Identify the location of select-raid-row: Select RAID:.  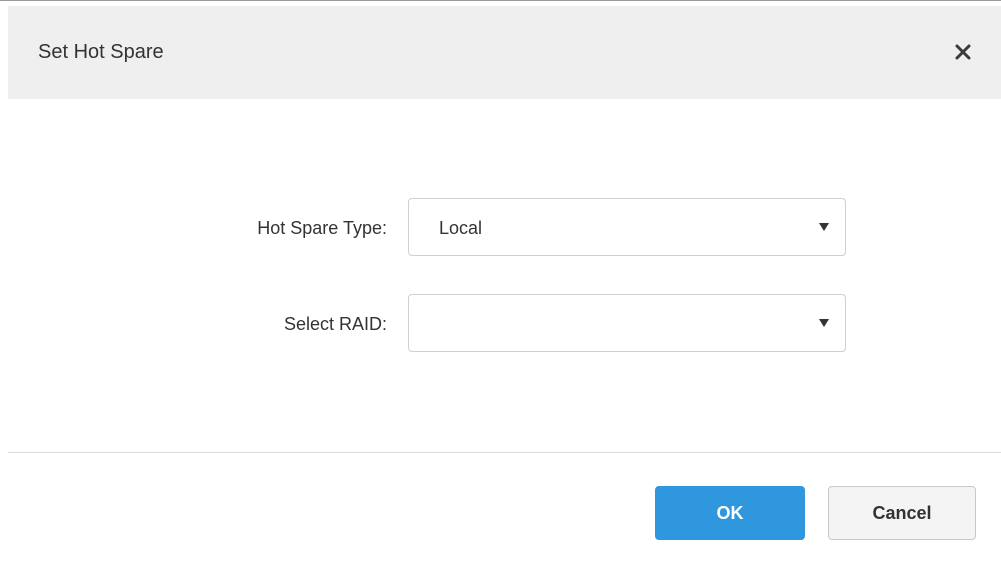
(504, 324).